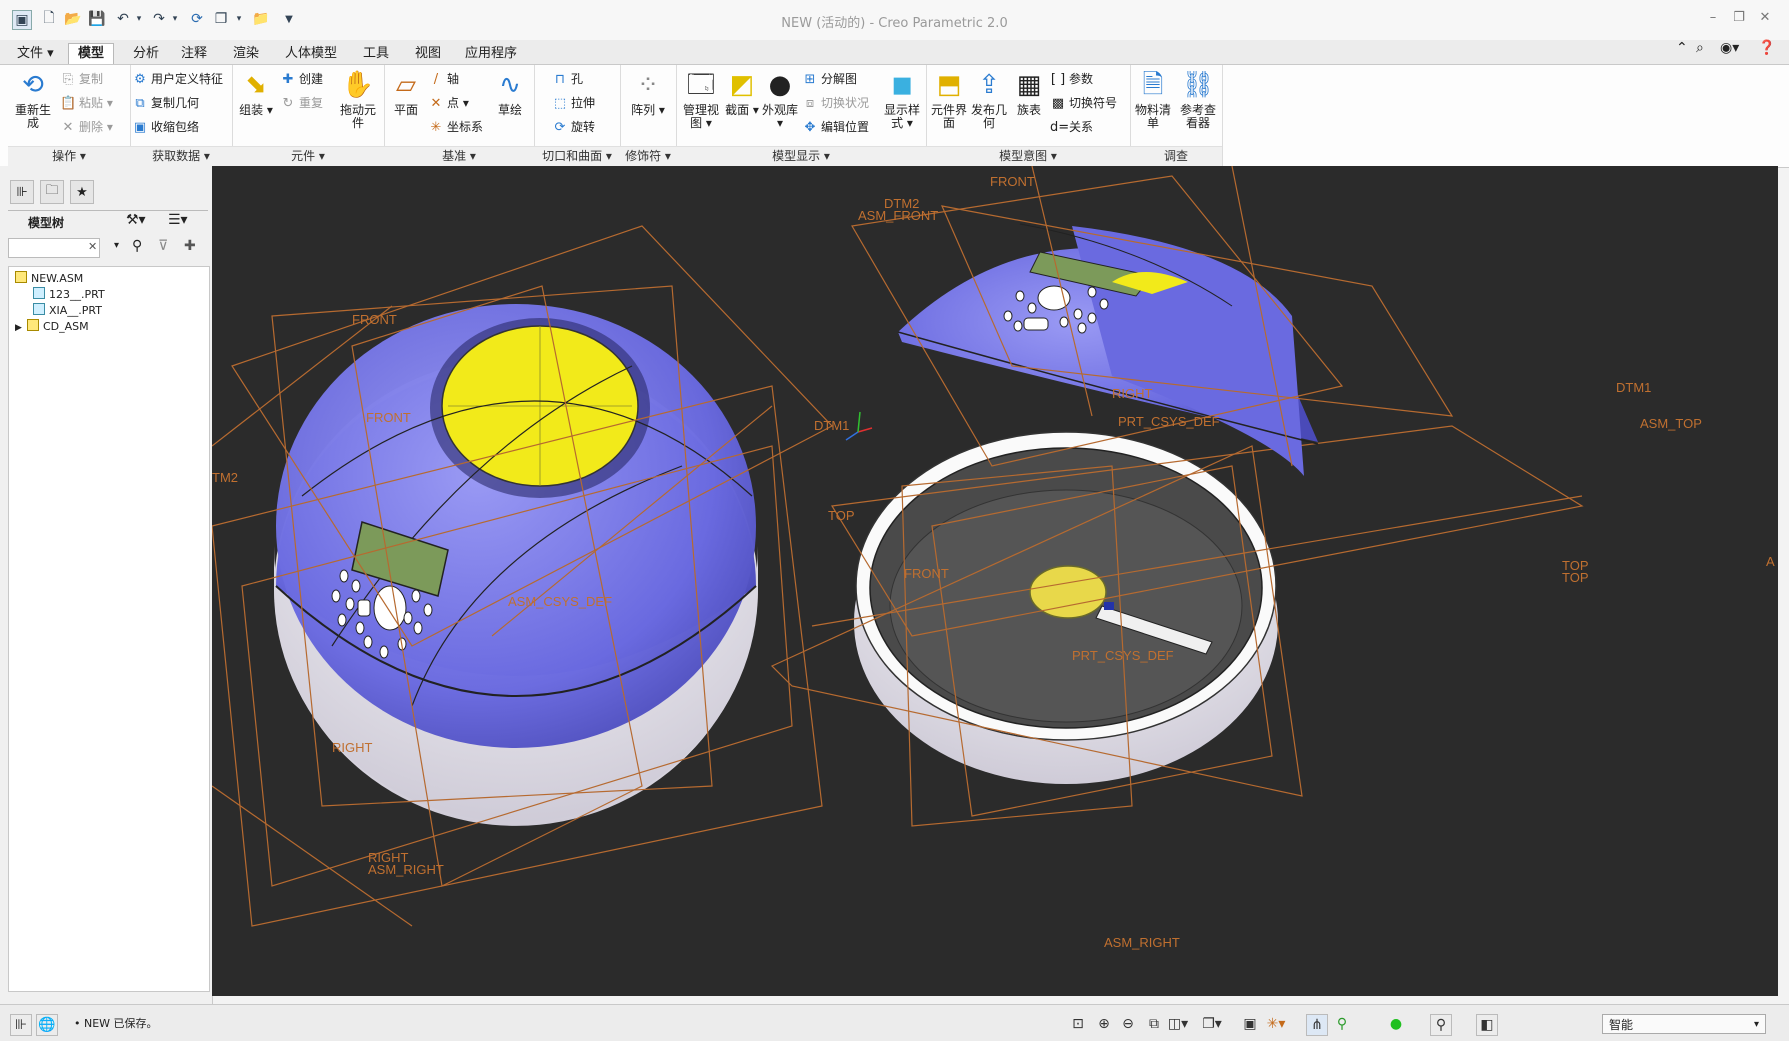  Describe the element at coordinates (165, 127) in the screenshot. I see `shrinkwrap-button: ▣ 收缩包络` at that location.